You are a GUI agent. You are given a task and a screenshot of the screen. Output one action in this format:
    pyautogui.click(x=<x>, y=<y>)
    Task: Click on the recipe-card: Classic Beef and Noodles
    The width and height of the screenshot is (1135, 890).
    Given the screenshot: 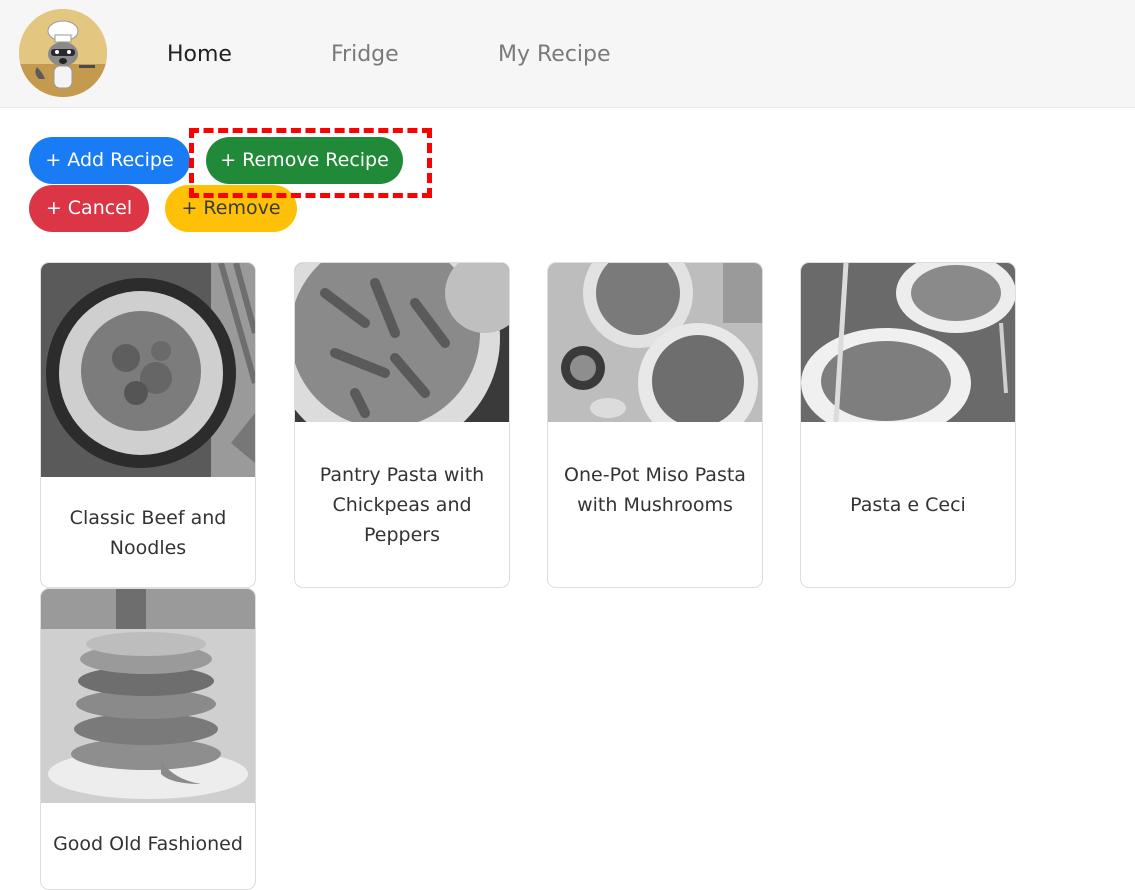 What is the action you would take?
    pyautogui.click(x=148, y=425)
    